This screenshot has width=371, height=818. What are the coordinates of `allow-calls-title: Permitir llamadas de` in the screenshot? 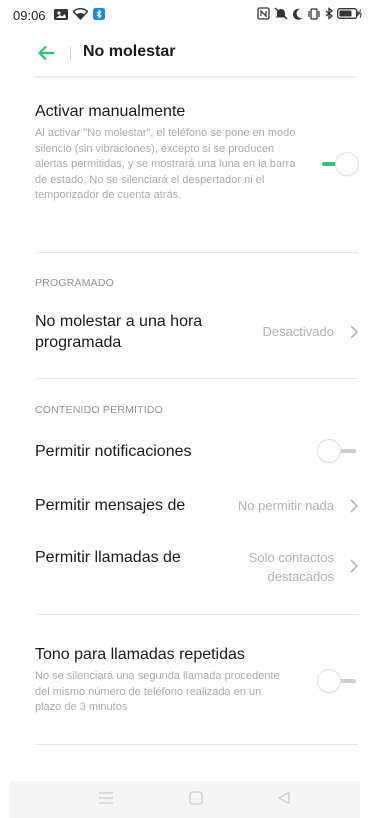 It's located at (108, 557).